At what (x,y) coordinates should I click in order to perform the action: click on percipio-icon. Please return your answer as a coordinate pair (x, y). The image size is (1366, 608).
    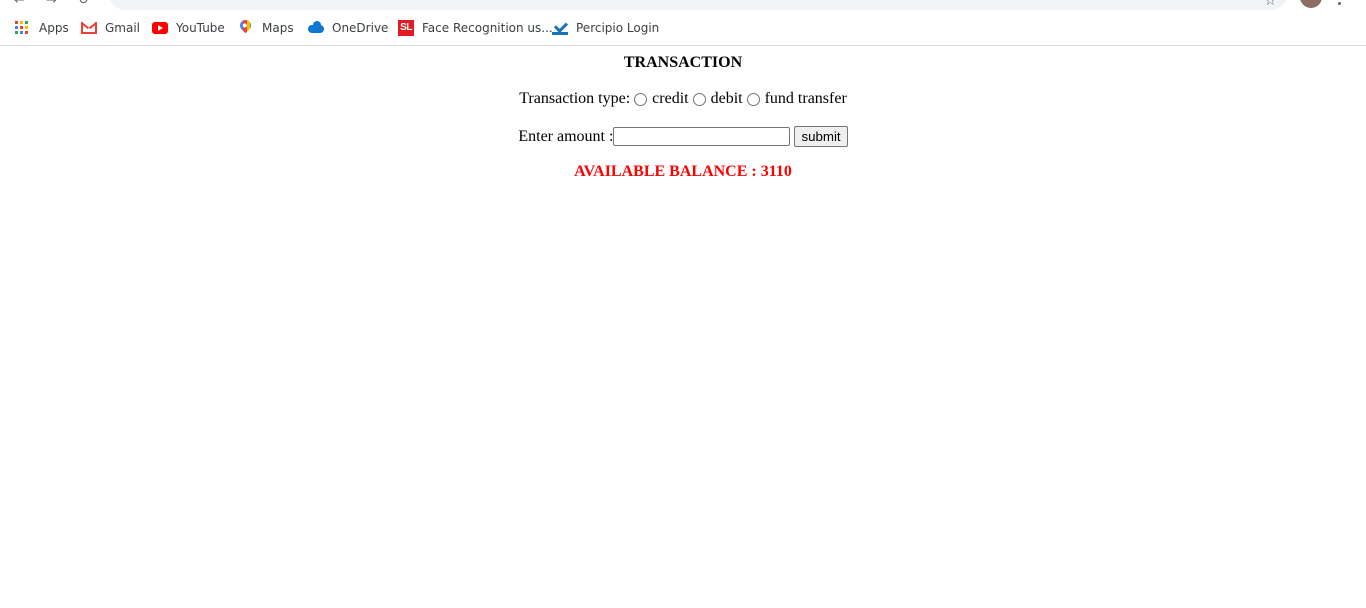
    Looking at the image, I should click on (560, 28).